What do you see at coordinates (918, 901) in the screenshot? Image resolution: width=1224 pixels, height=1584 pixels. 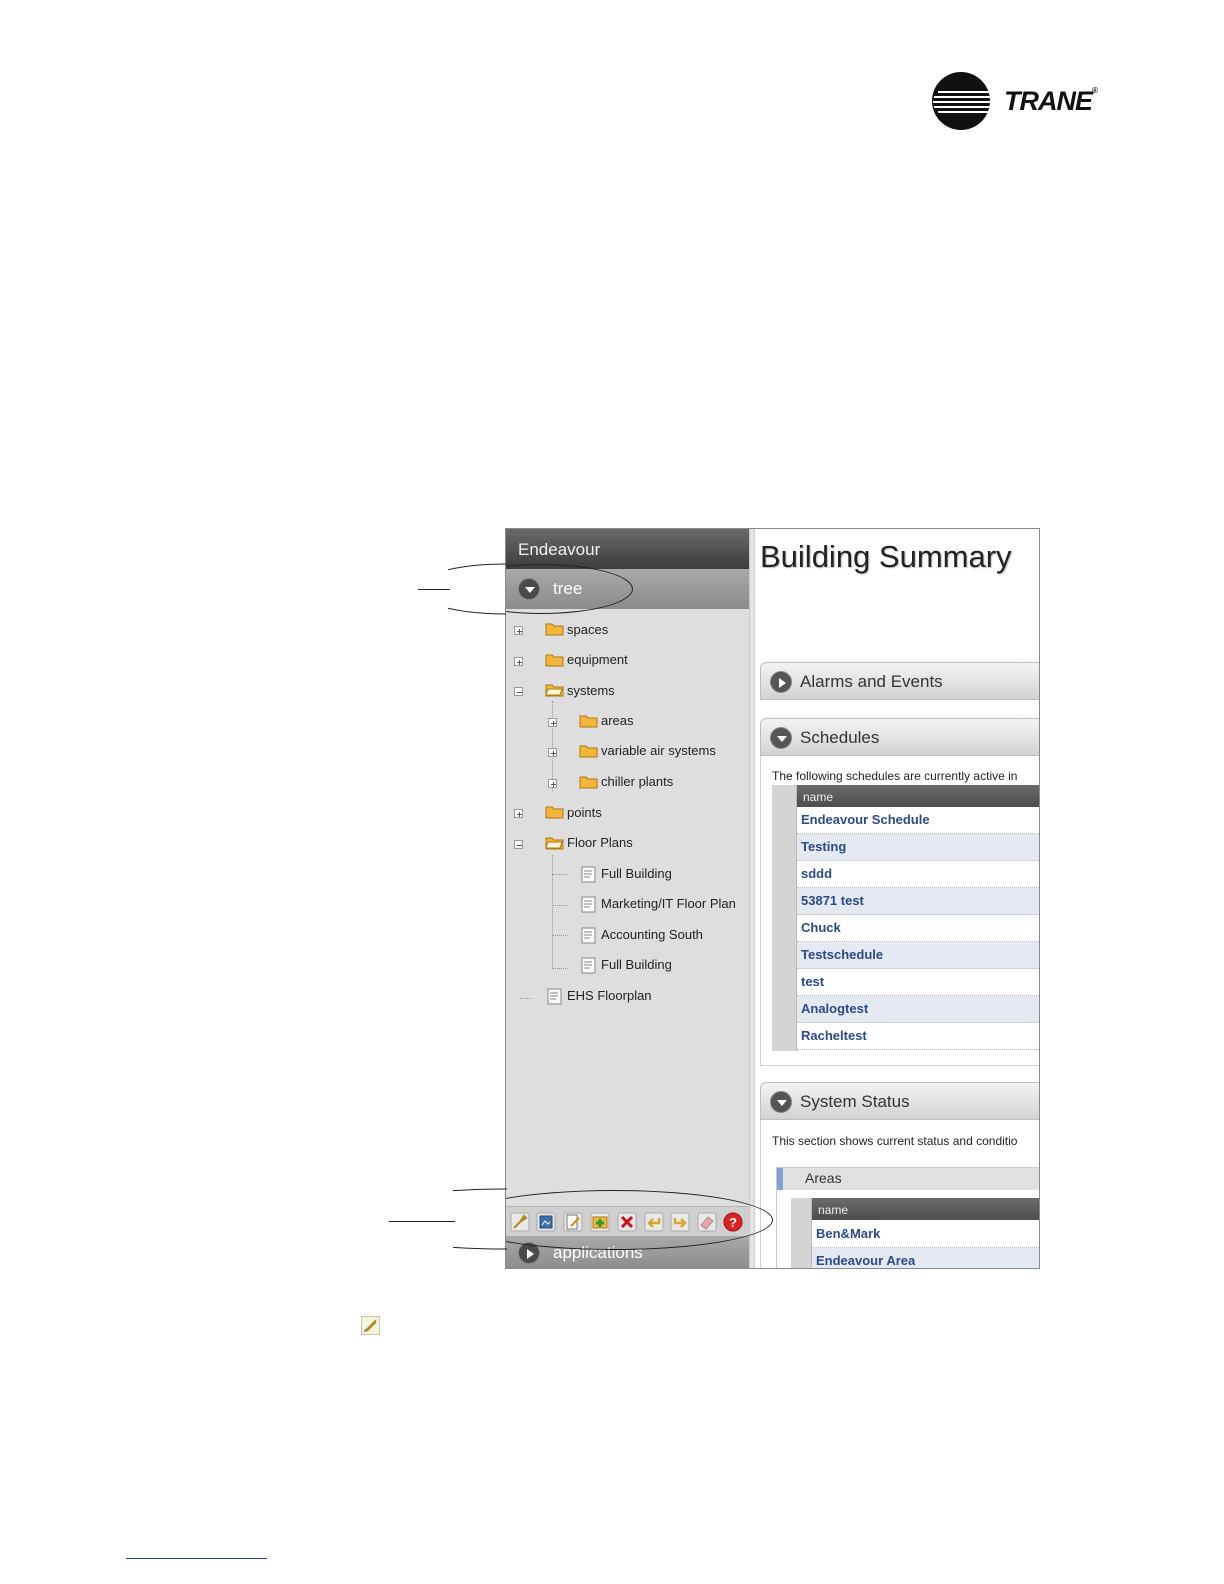 I see `schedule-row: 53871 test` at bounding box center [918, 901].